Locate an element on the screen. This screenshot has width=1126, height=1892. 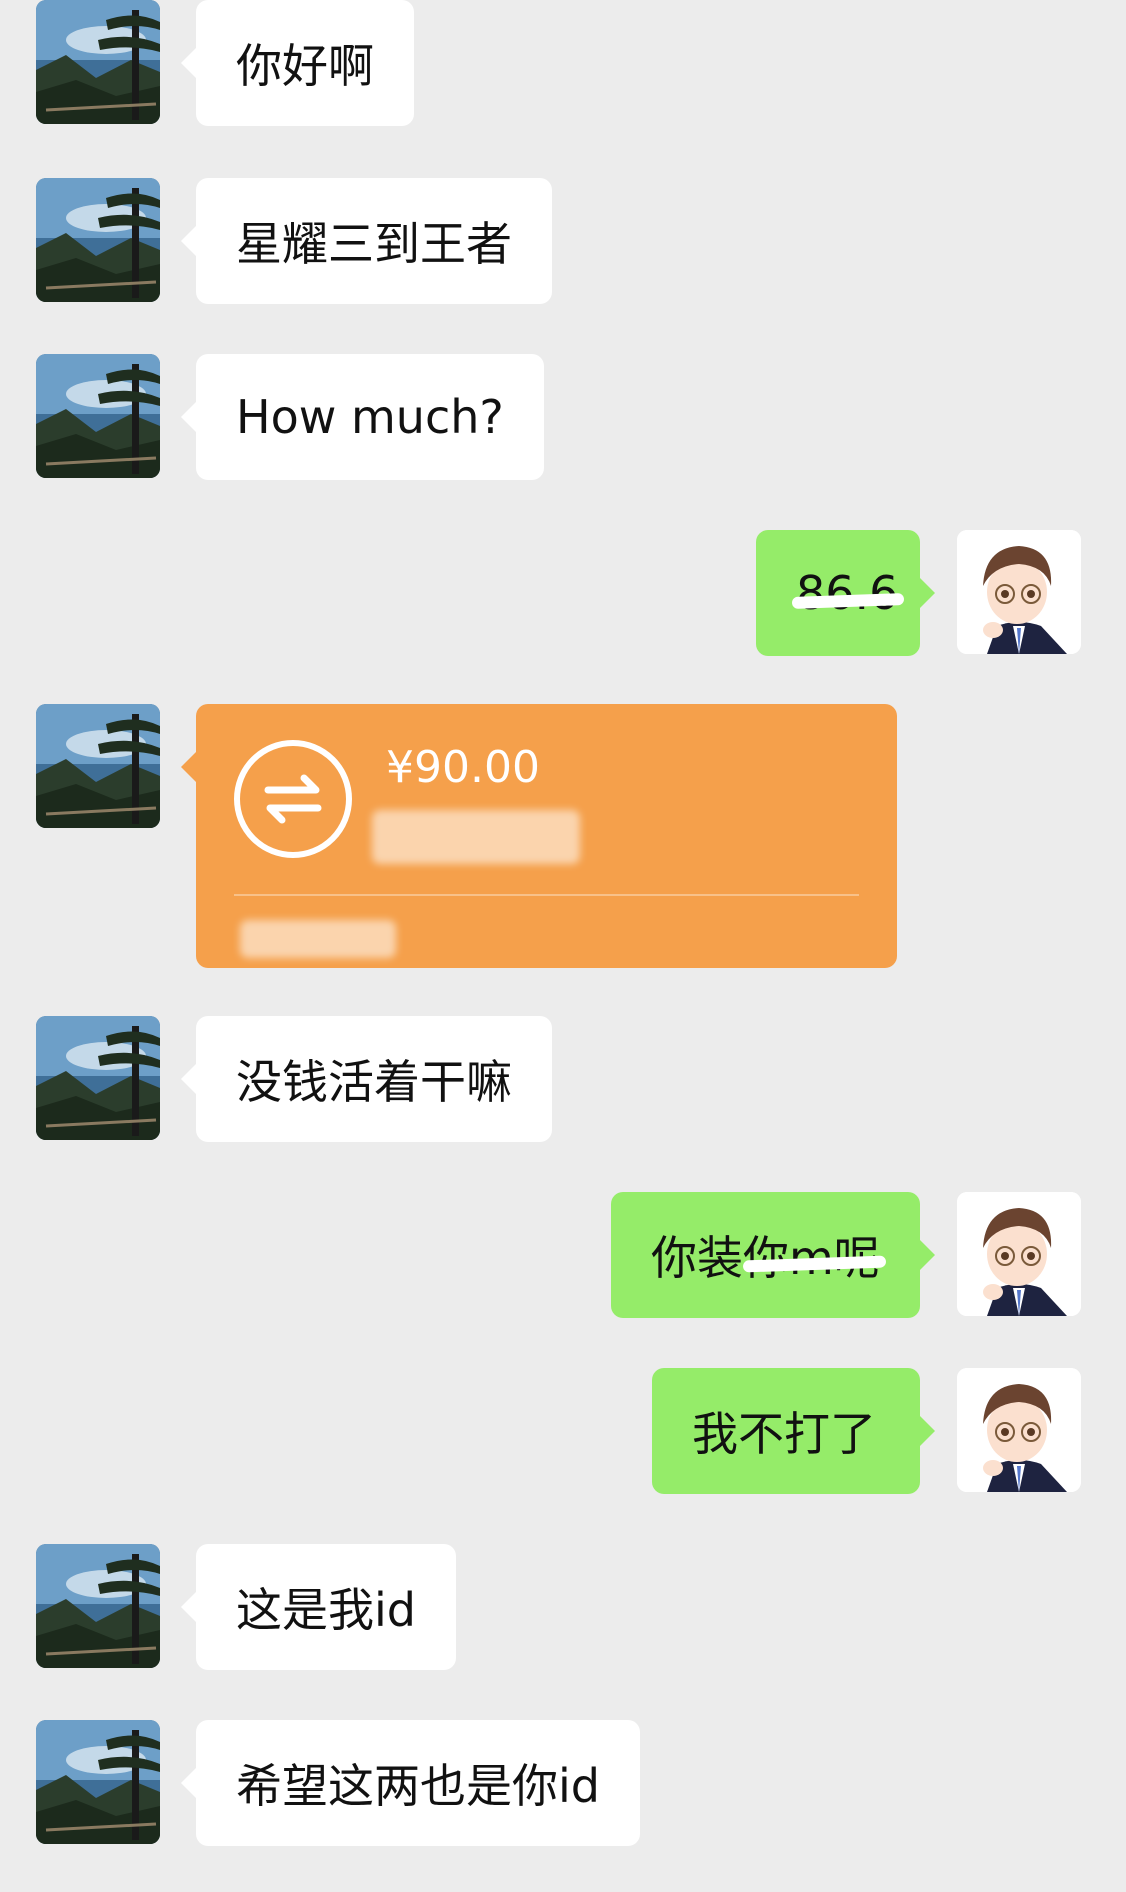
incoming-message-bubble: 希望这两也是你id is located at coordinates (410, 1783).